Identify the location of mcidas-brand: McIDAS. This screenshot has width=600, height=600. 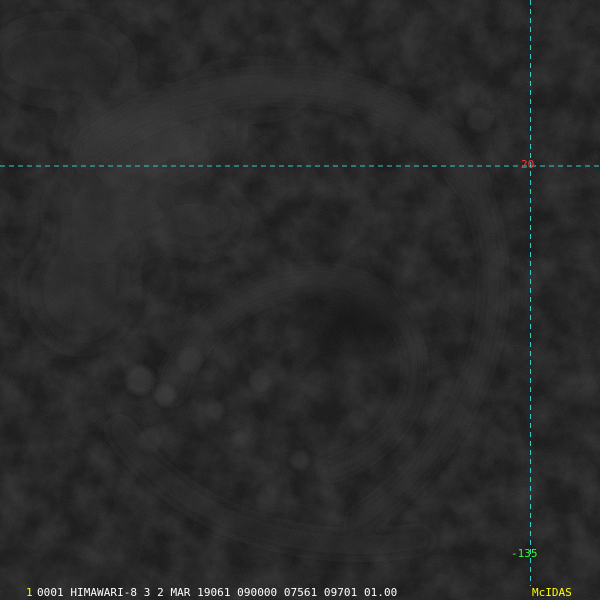
(552, 592).